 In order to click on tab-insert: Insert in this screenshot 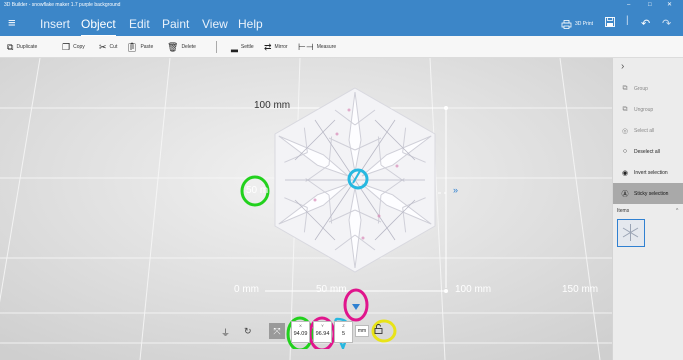, I will do `click(55, 24)`.